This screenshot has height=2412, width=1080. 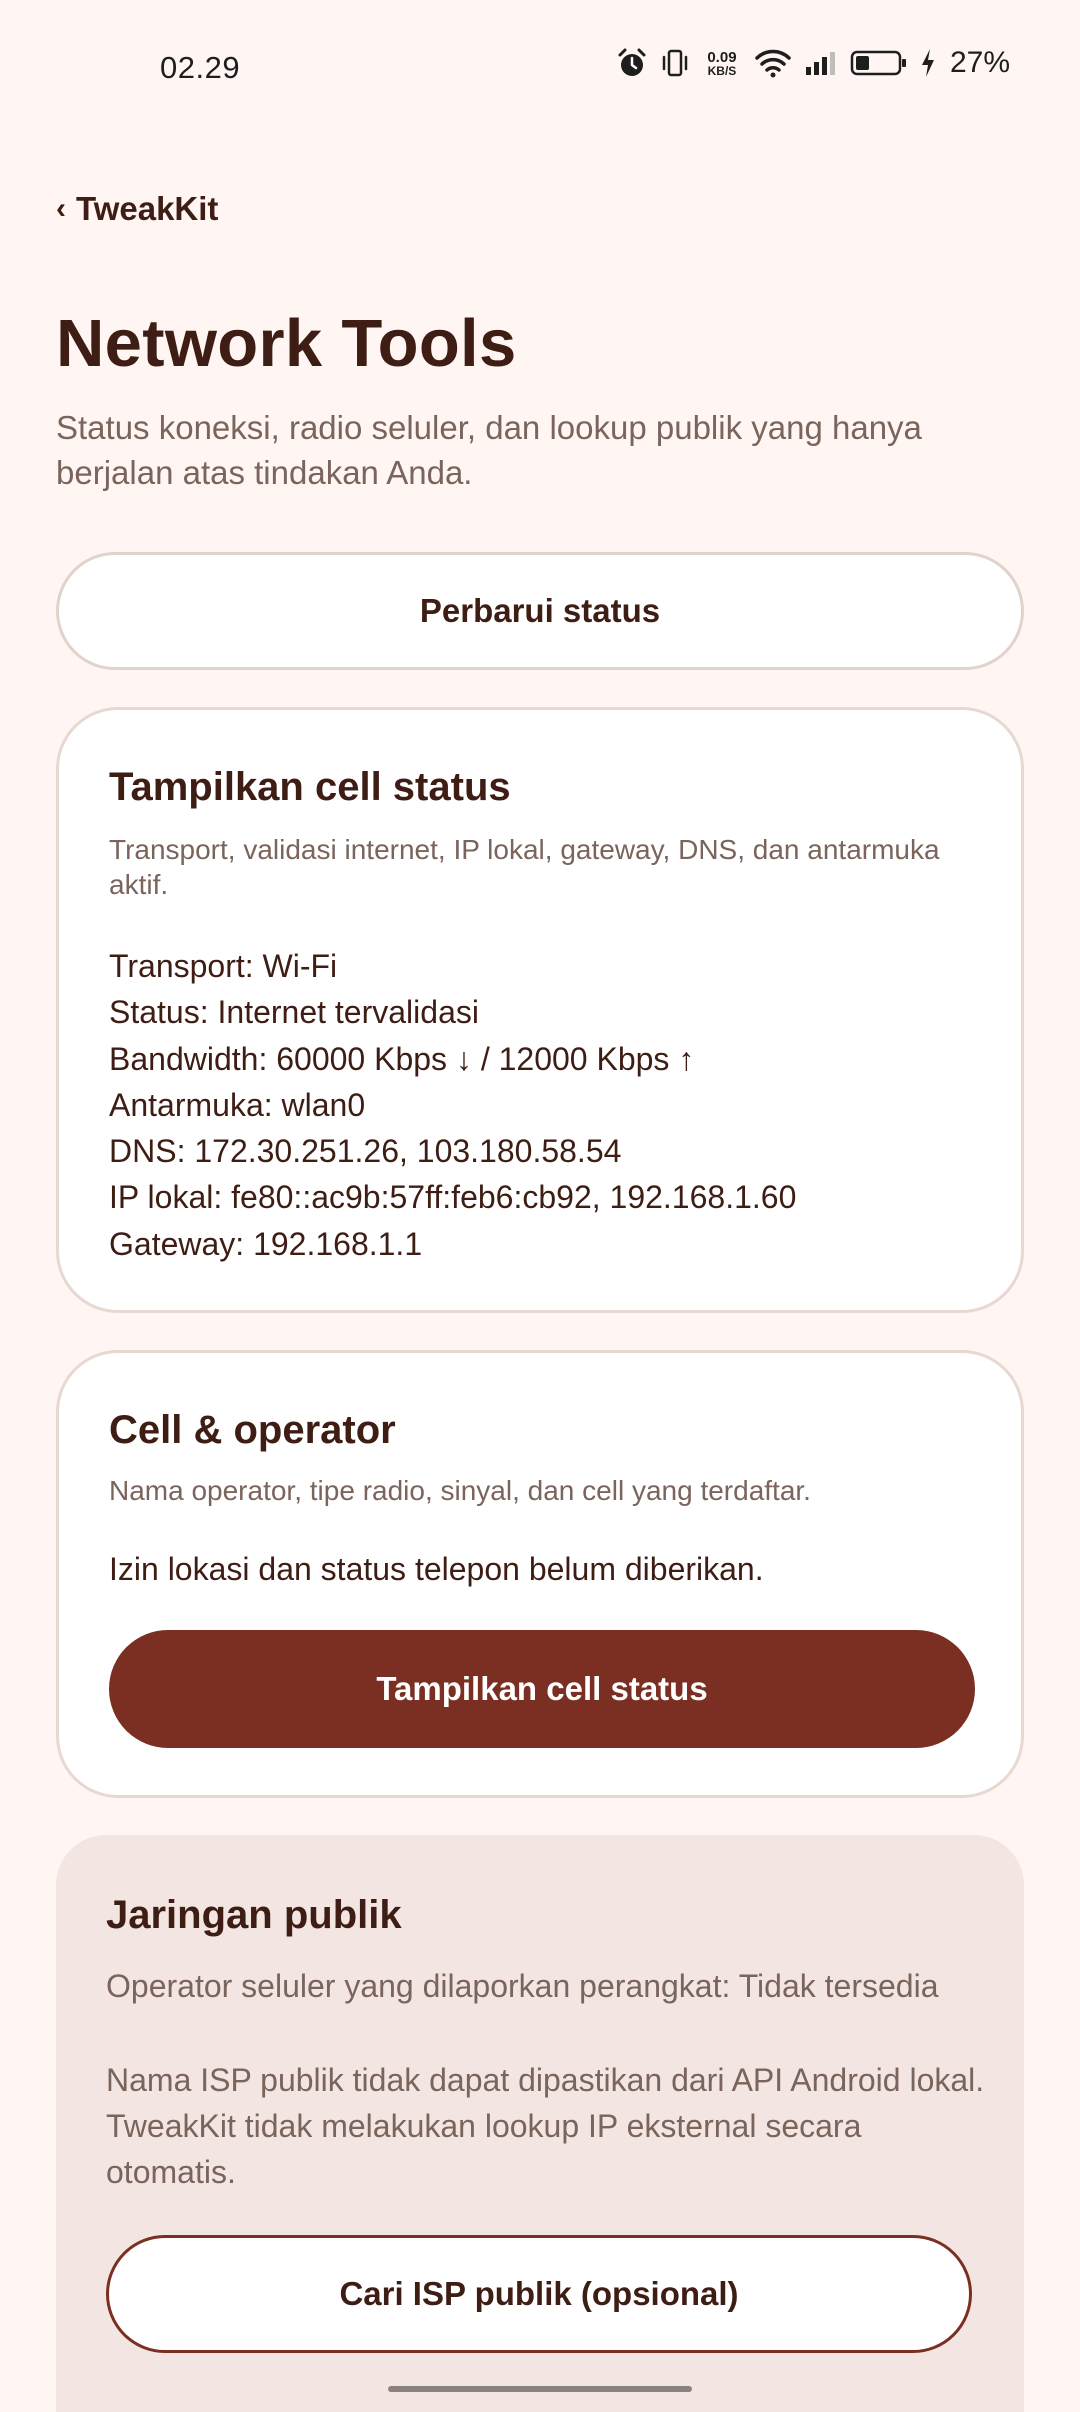 I want to click on card-title: Cell & operator, so click(x=252, y=1430).